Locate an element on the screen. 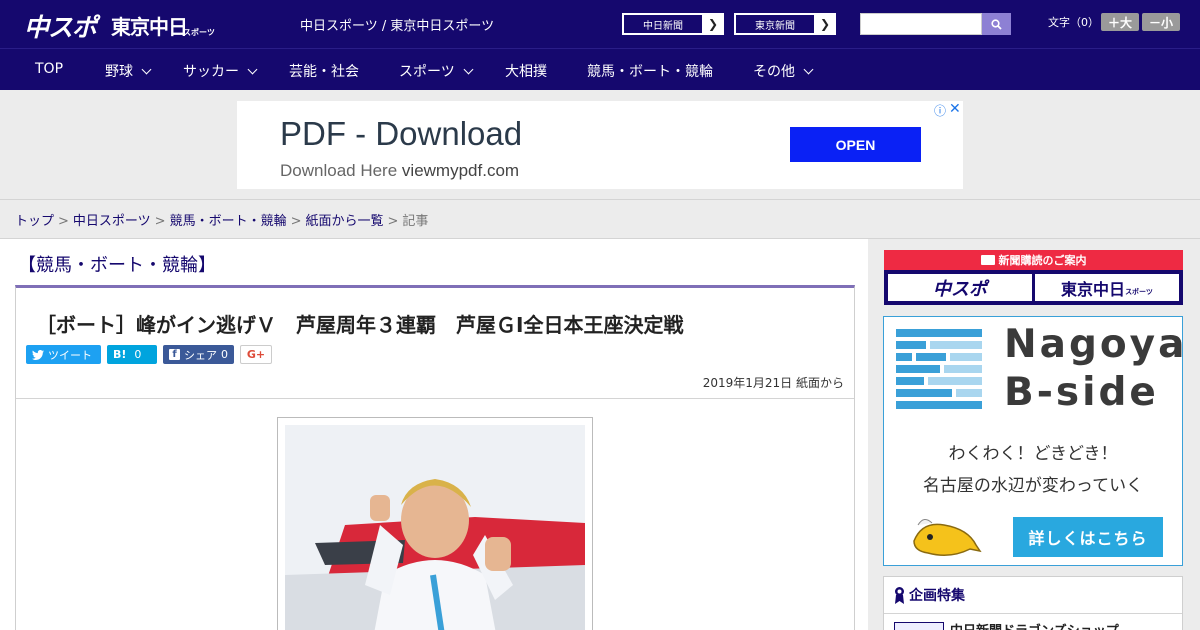 Image resolution: width=1200 pixels, height=630 pixels. tokyo-chunichi-logo-sub: スポーツ is located at coordinates (199, 32).